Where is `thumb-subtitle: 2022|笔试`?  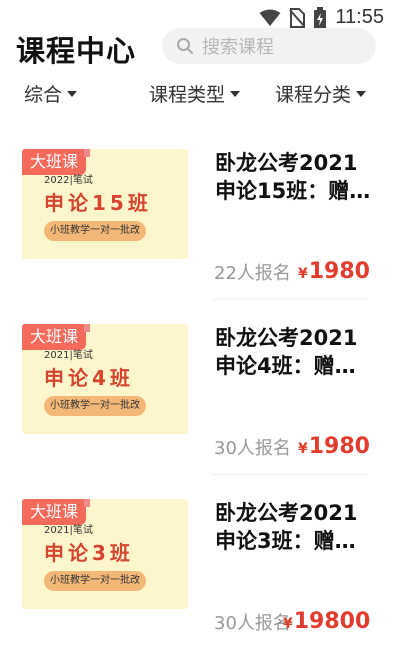
thumb-subtitle: 2022|笔试 is located at coordinates (68, 180).